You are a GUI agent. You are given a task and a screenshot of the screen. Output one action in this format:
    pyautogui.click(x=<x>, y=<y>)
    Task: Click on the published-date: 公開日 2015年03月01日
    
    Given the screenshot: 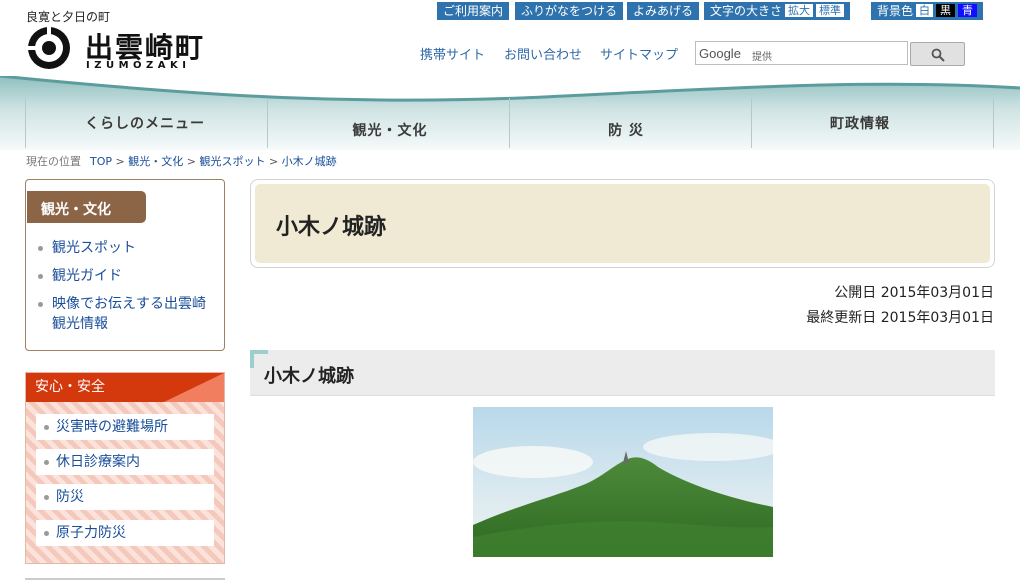 What is the action you would take?
    pyautogui.click(x=914, y=293)
    